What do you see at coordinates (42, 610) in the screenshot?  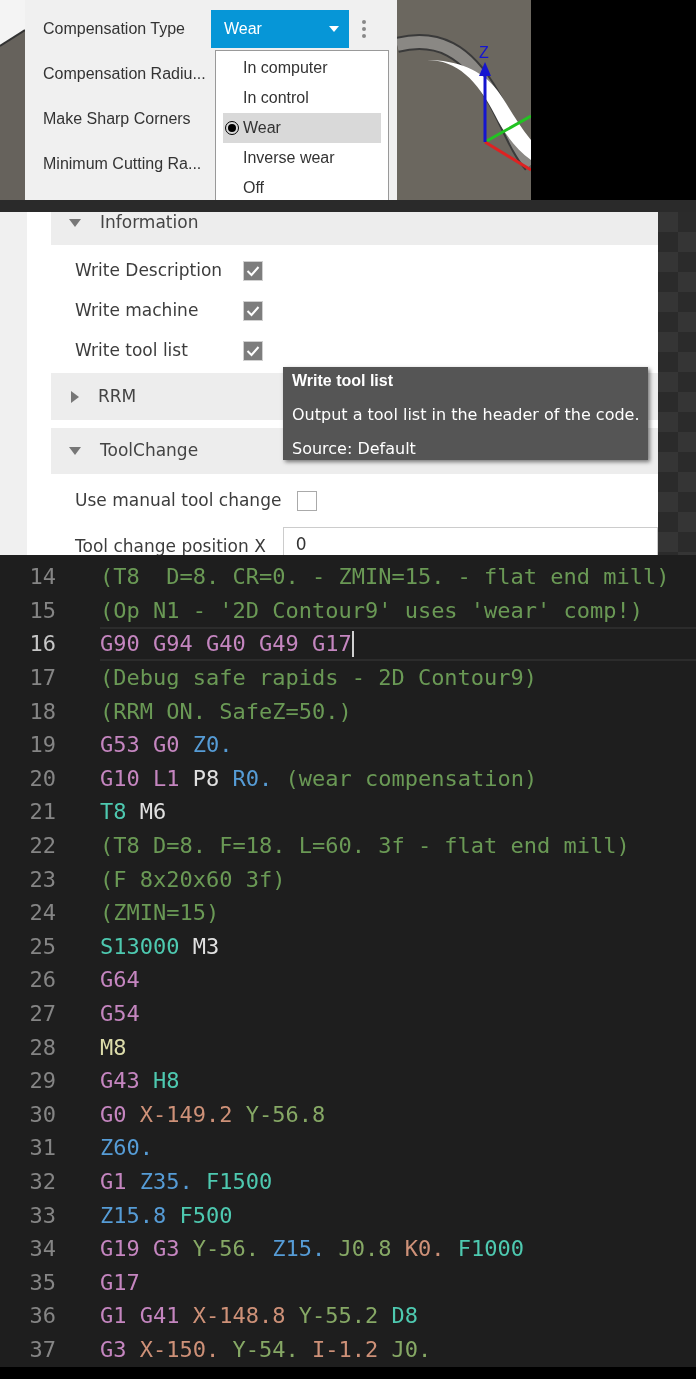 I see `line-number: 15` at bounding box center [42, 610].